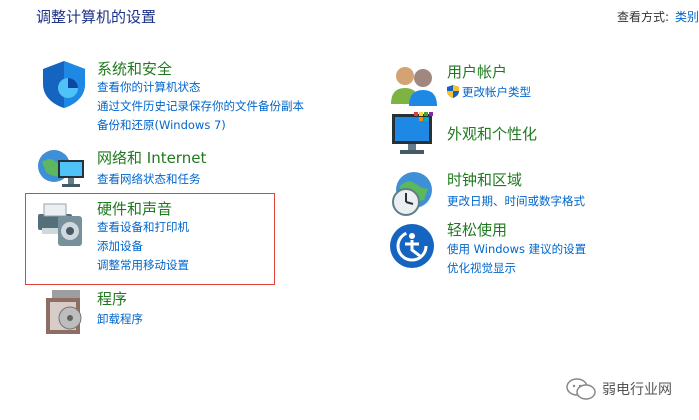 The width and height of the screenshot is (699, 420). I want to click on link-mobility-settings: 调整常用移动设置, so click(143, 265).